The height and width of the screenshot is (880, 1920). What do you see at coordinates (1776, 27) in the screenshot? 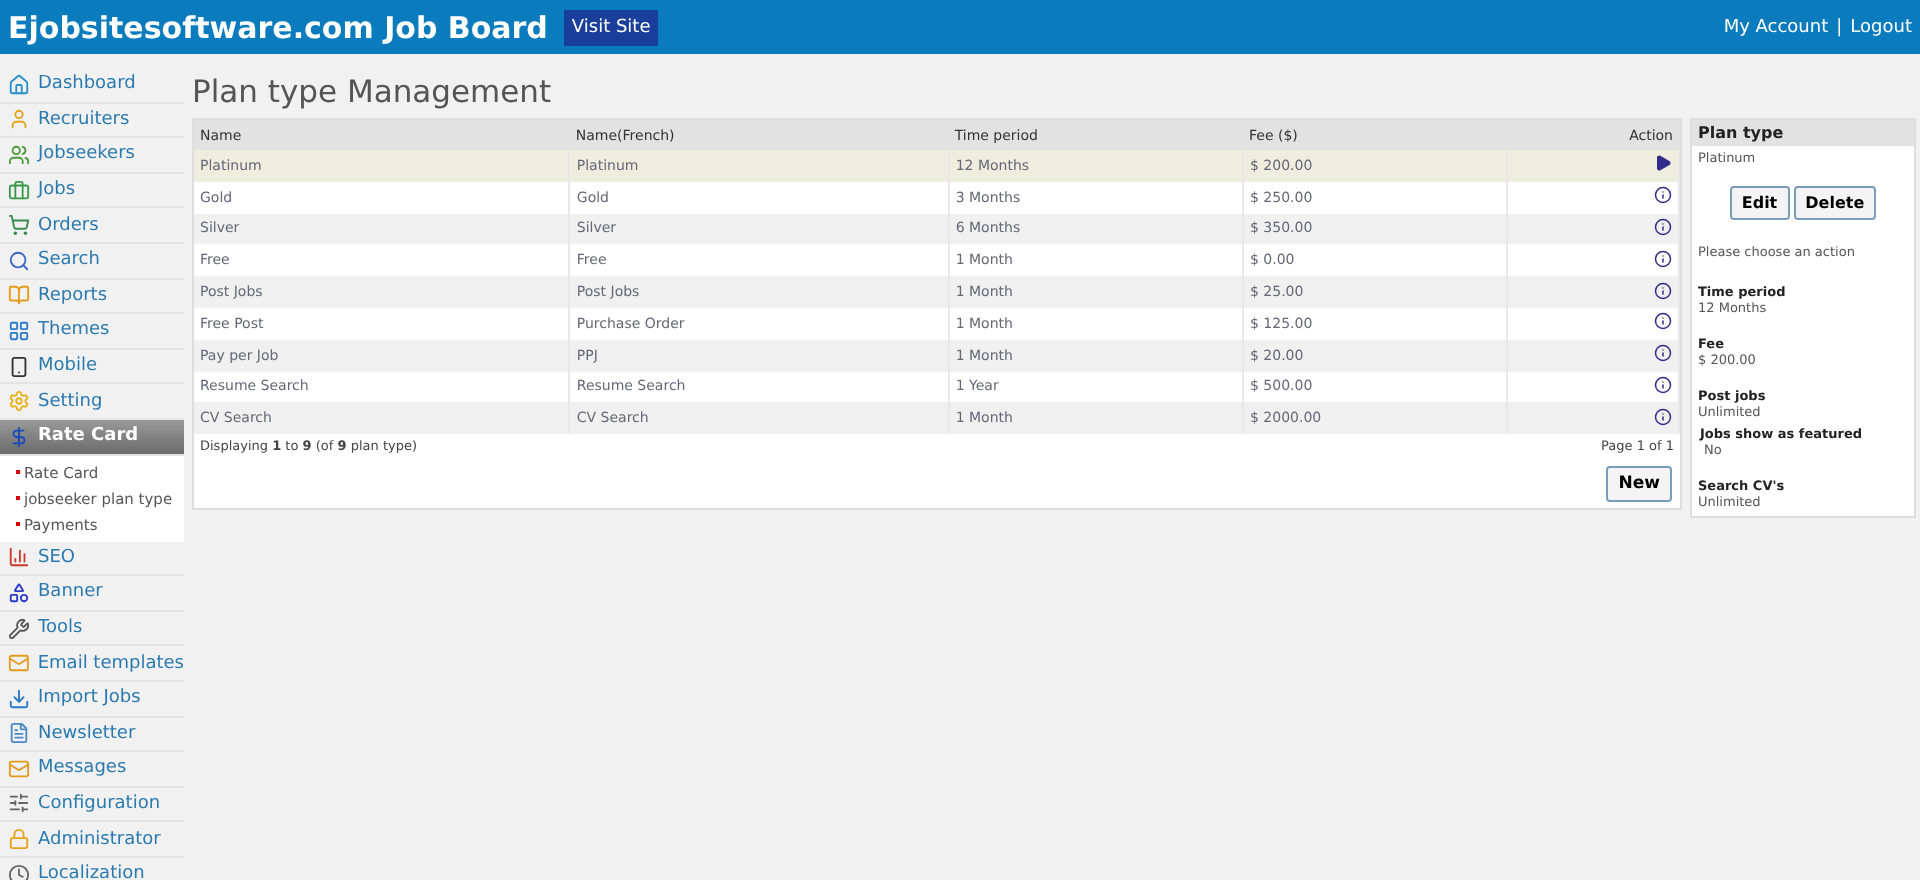
I see `header-link: My Account` at bounding box center [1776, 27].